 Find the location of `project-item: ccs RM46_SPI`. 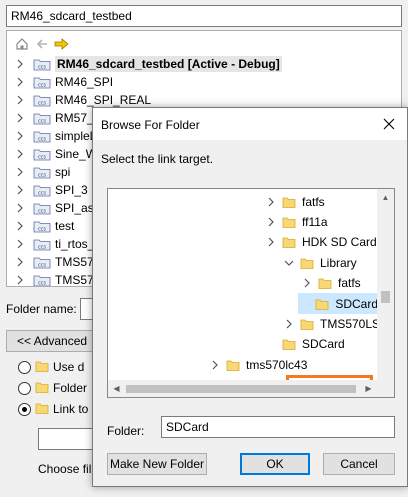

project-item: ccs RM46_SPI is located at coordinates (60, 82).